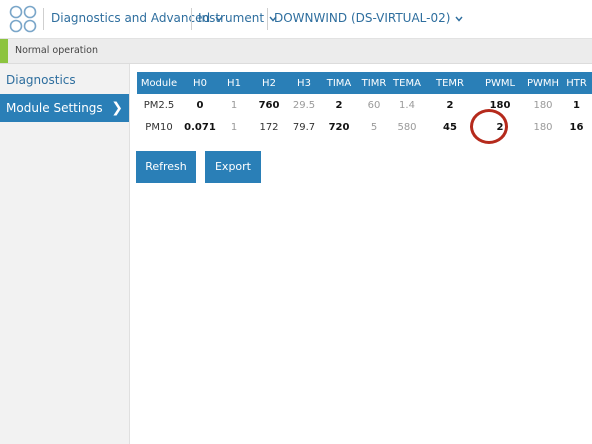 This screenshot has width=592, height=444. What do you see at coordinates (200, 127) in the screenshot?
I see `table-cell: 0.071` at bounding box center [200, 127].